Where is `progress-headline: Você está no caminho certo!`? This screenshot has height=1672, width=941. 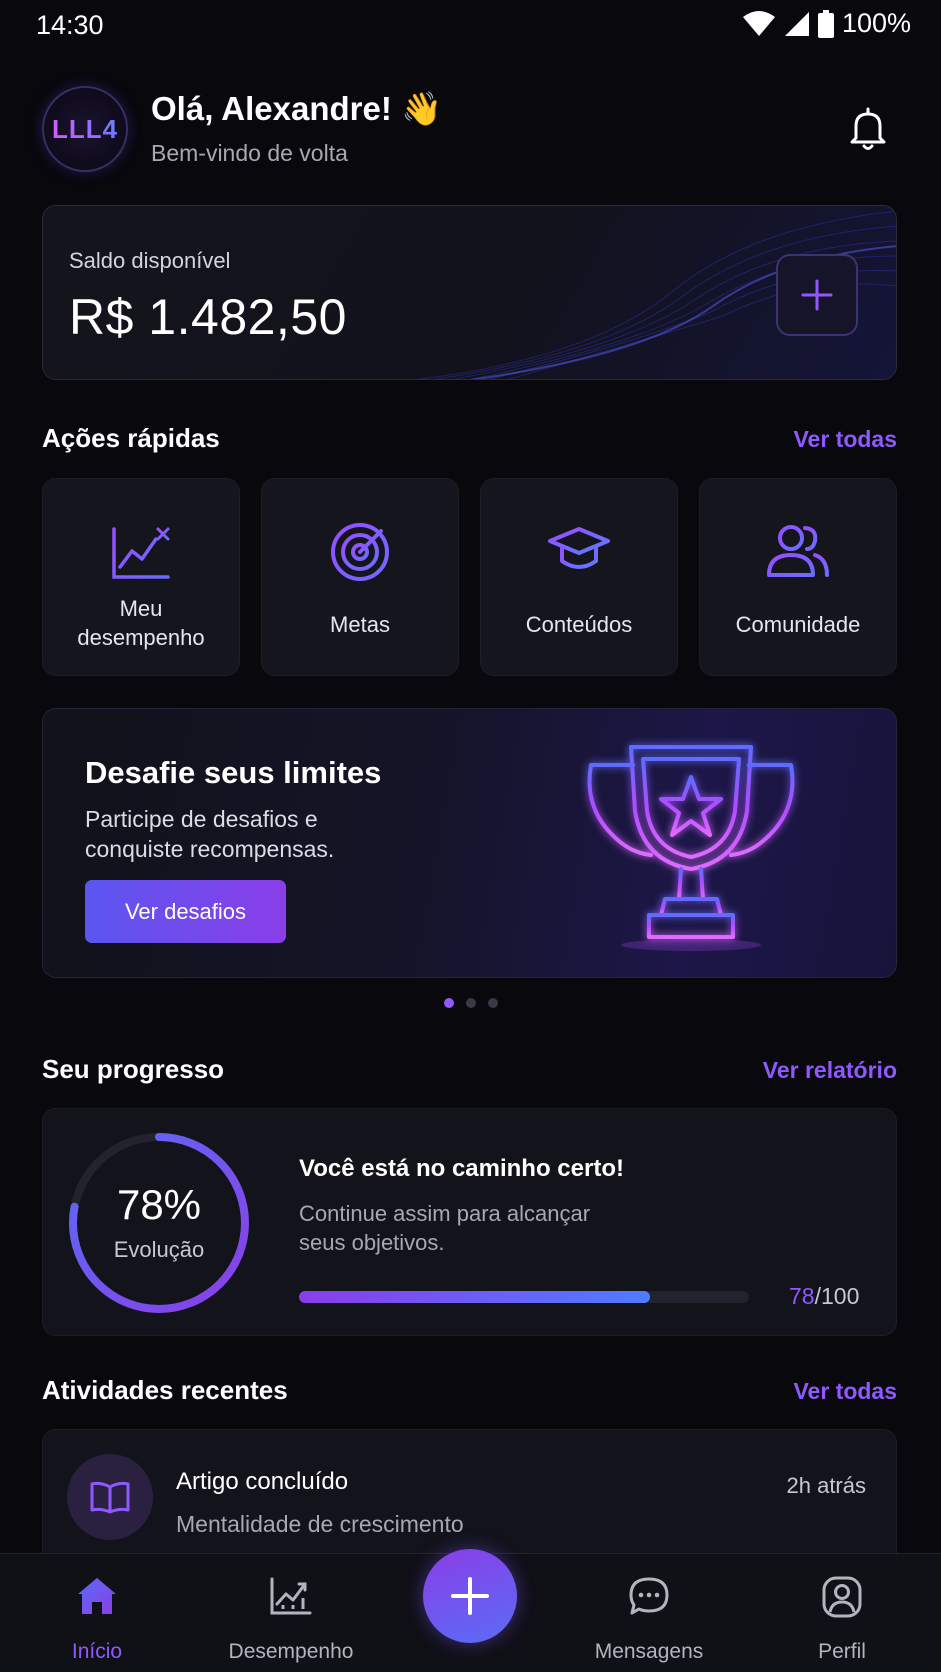 progress-headline: Você está no caminho certo! is located at coordinates (461, 1168).